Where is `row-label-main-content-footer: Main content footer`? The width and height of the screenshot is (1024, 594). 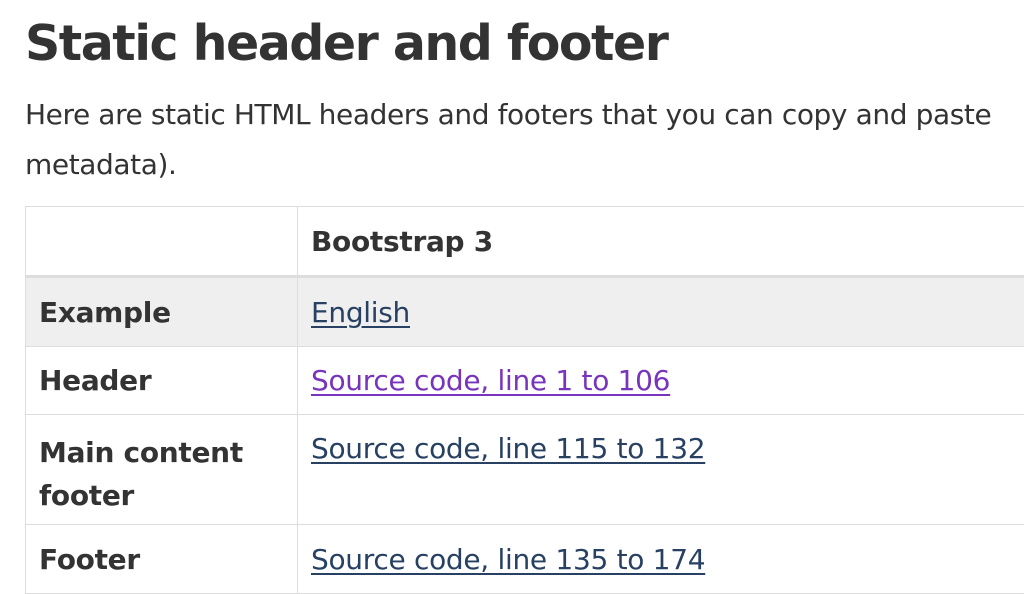 row-label-main-content-footer: Main content footer is located at coordinates (162, 470).